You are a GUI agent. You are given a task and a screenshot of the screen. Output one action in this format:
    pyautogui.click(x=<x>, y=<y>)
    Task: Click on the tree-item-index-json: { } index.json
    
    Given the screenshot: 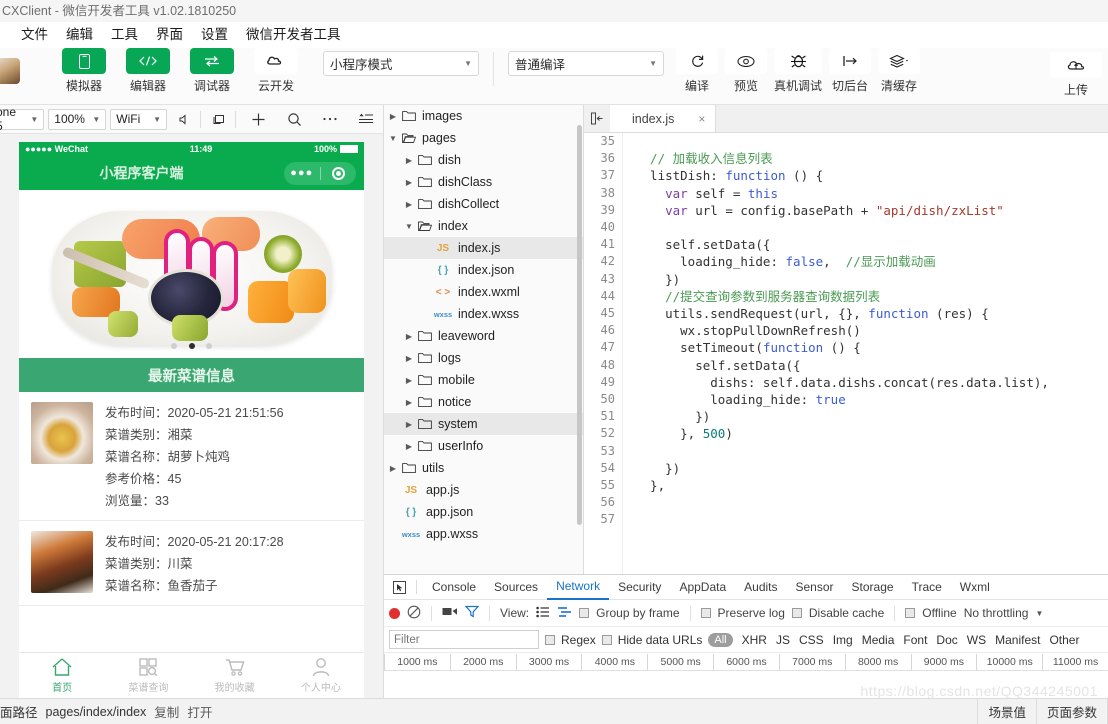 What is the action you would take?
    pyautogui.click(x=483, y=270)
    